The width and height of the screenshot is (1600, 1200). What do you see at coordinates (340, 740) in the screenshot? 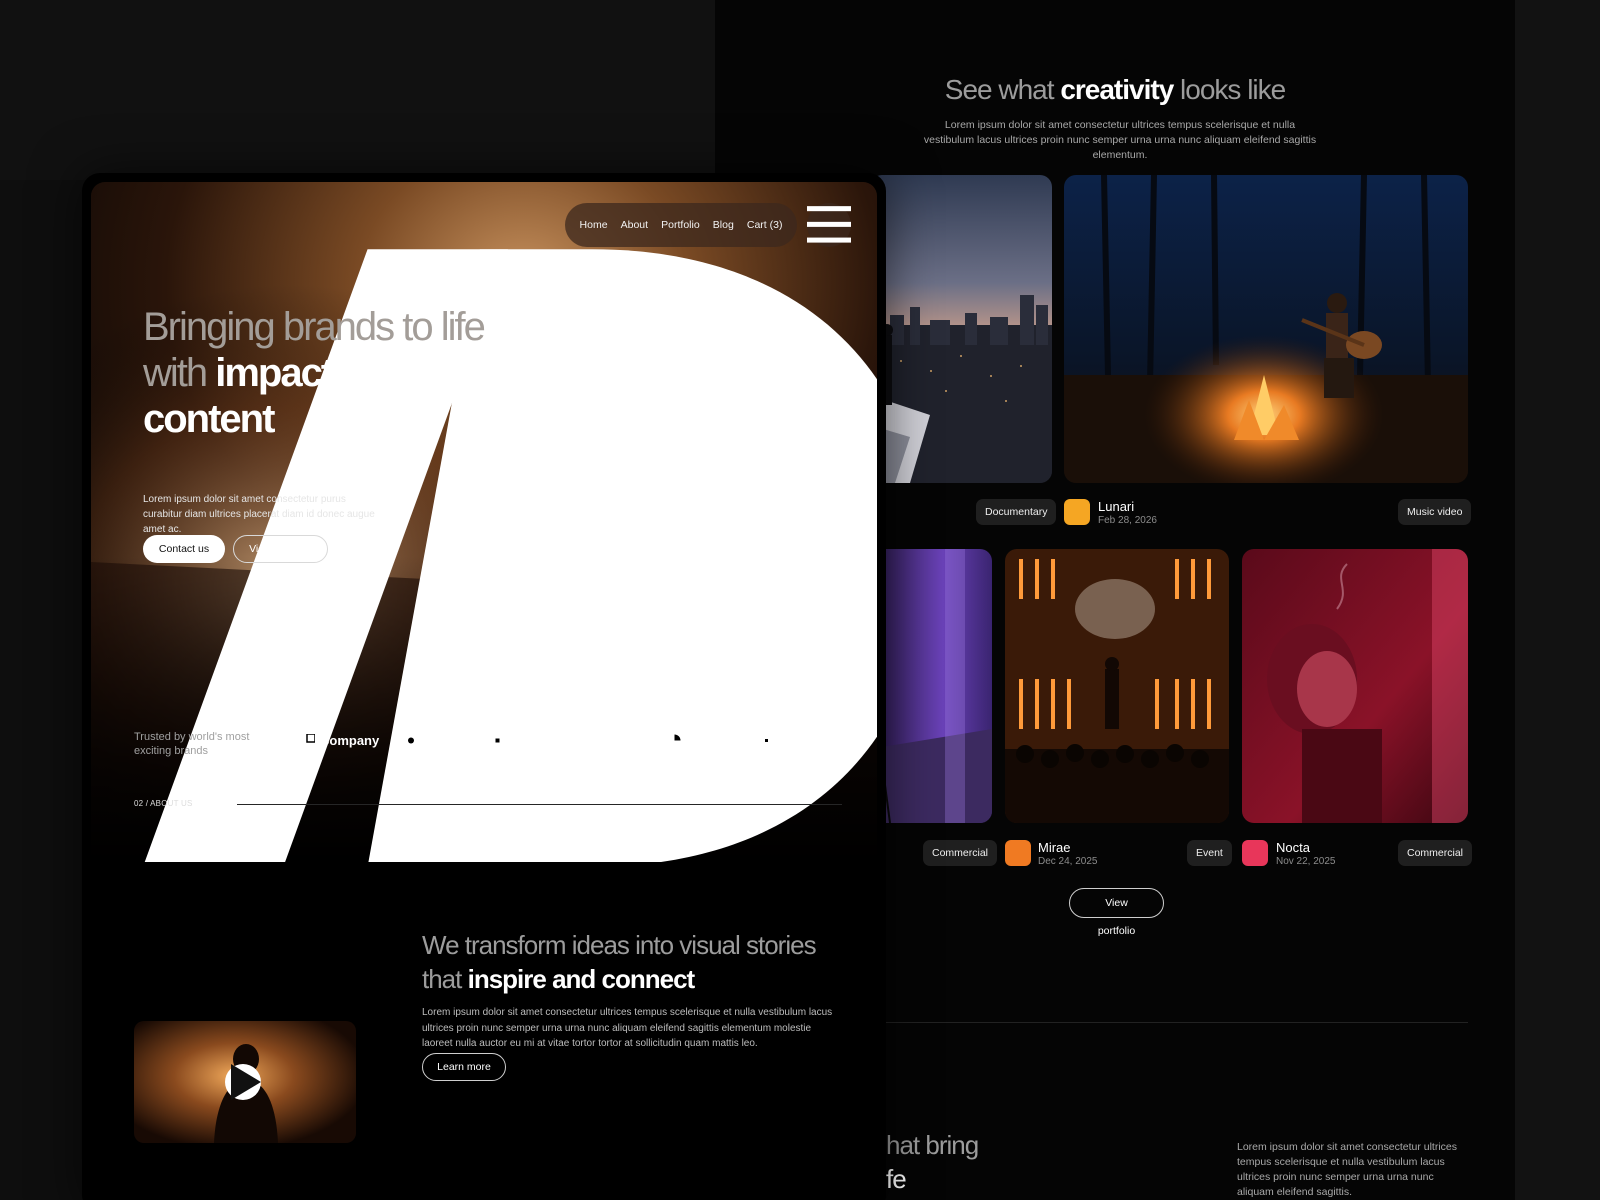
I see `client-company: Company` at bounding box center [340, 740].